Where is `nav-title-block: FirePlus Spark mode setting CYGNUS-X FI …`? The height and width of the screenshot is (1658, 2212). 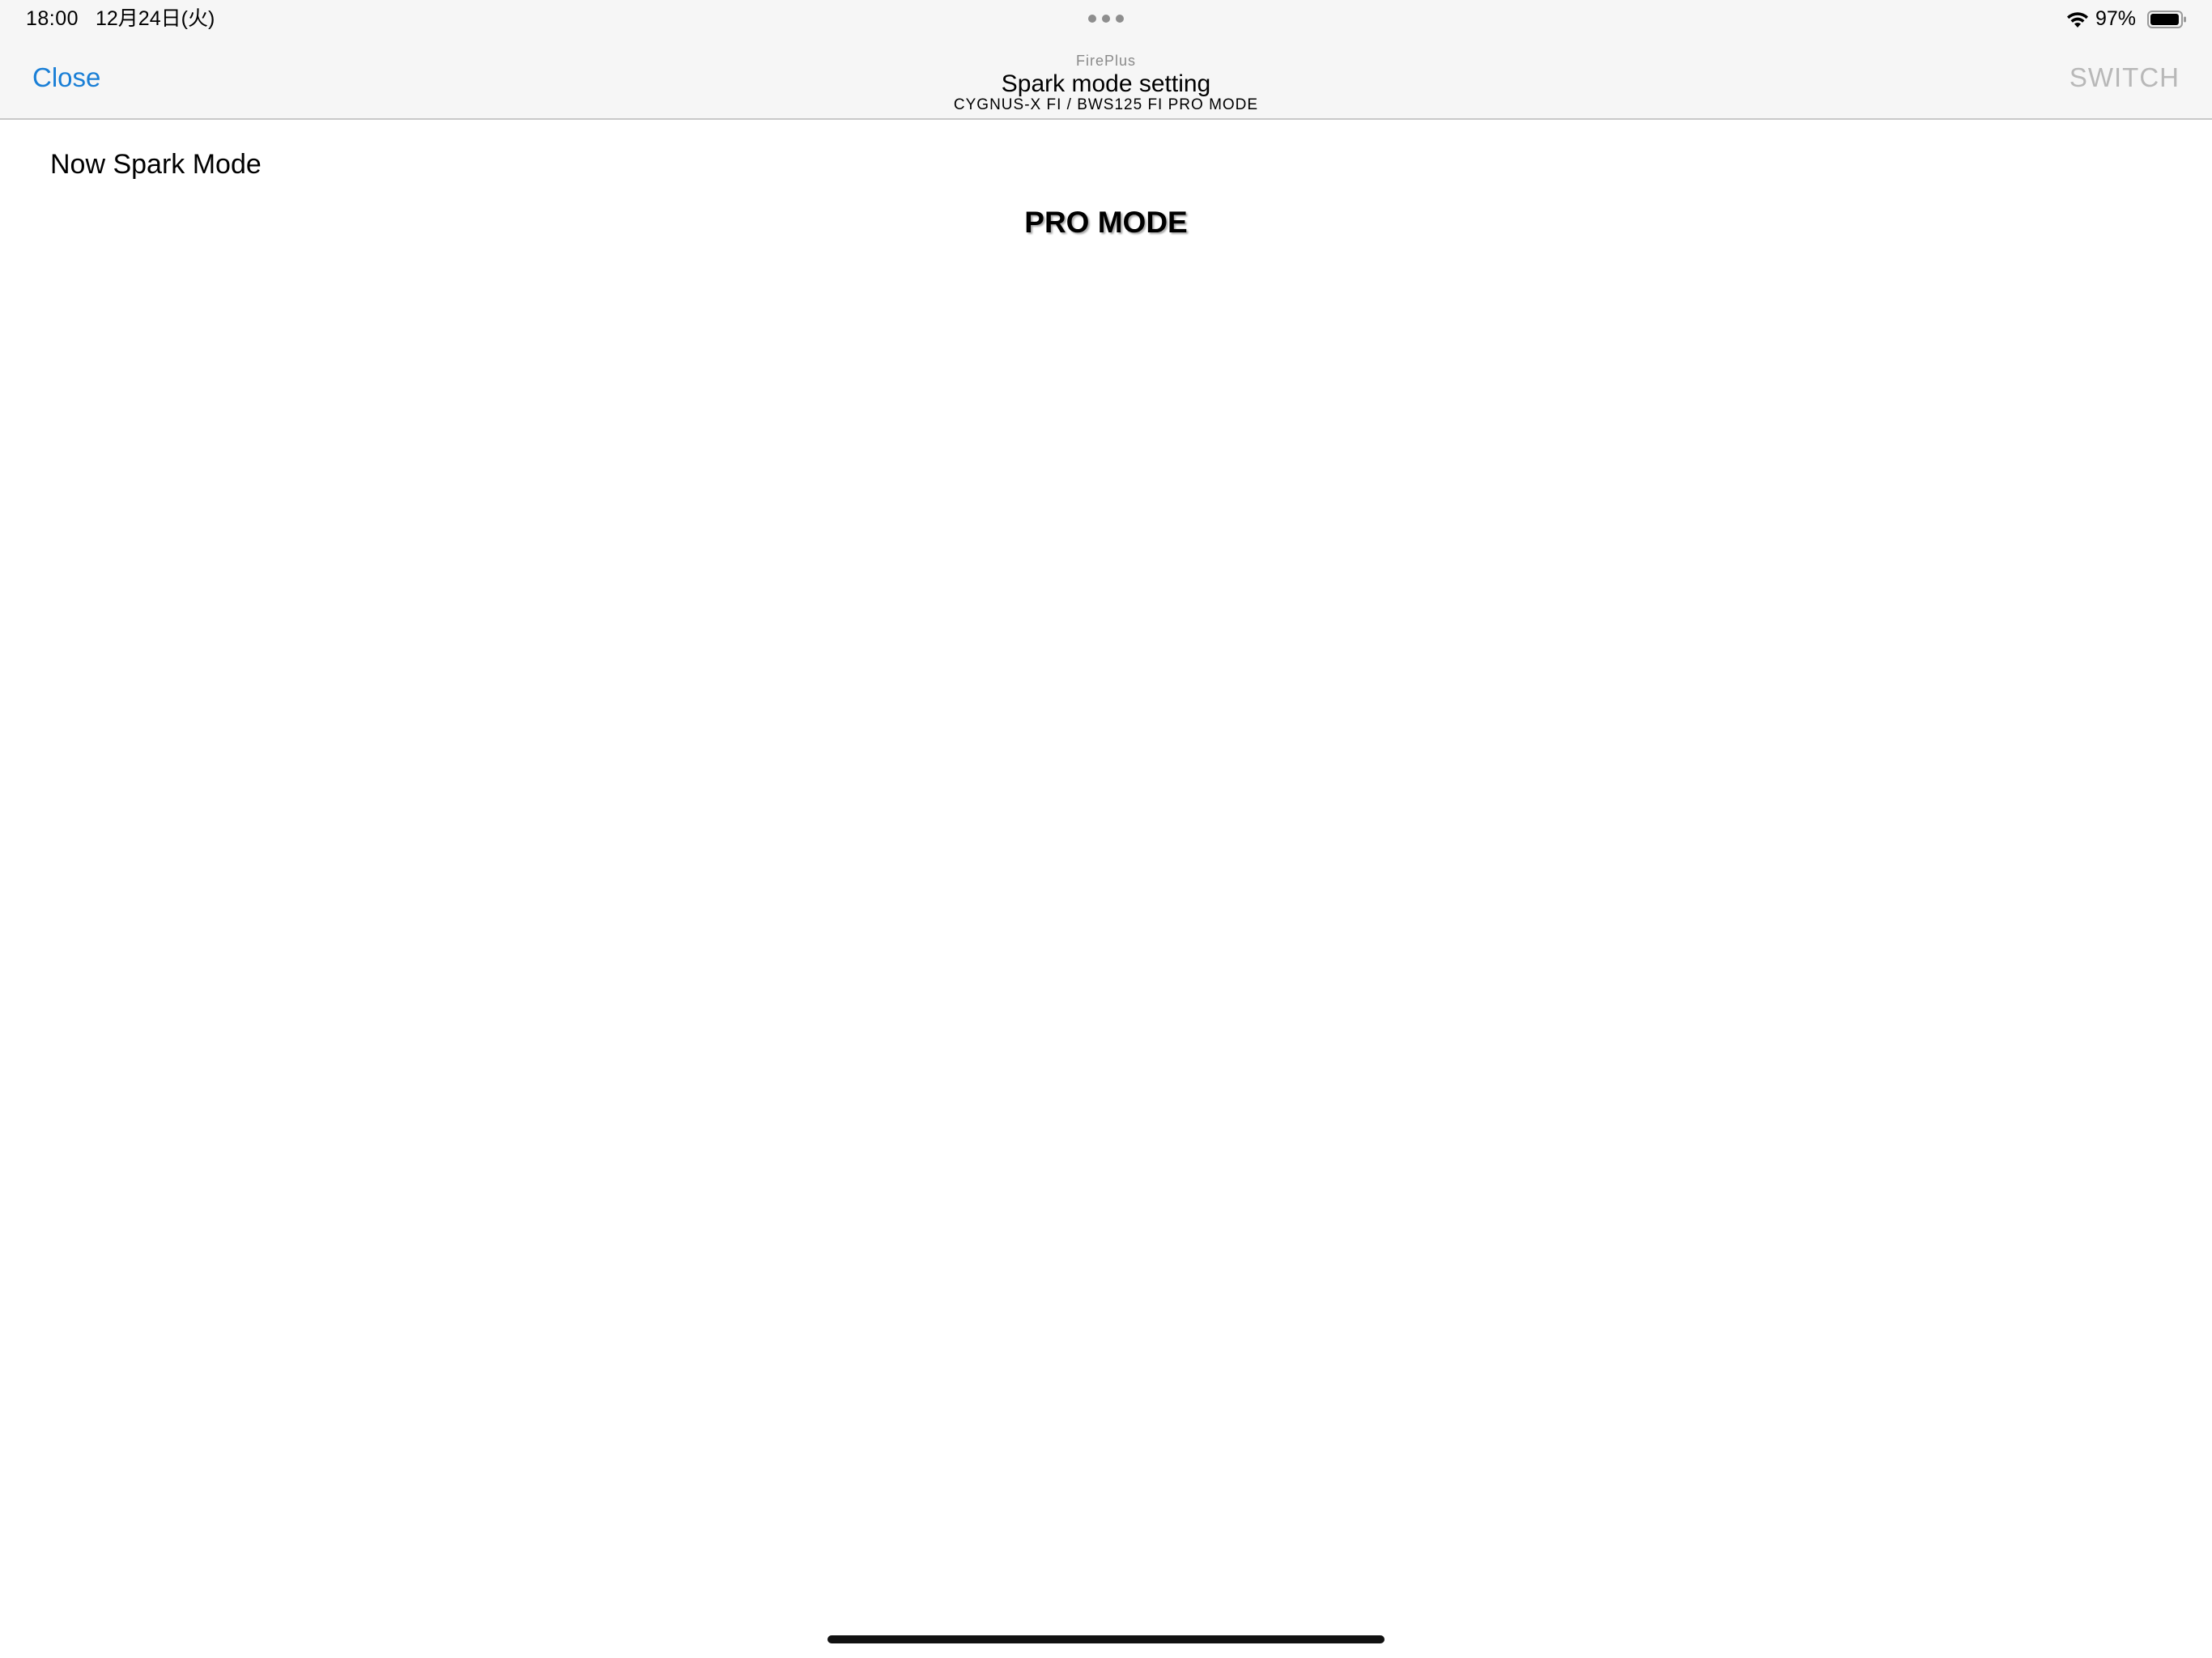 nav-title-block: FirePlus Spark mode setting CYGNUS-X FI … is located at coordinates (1106, 83).